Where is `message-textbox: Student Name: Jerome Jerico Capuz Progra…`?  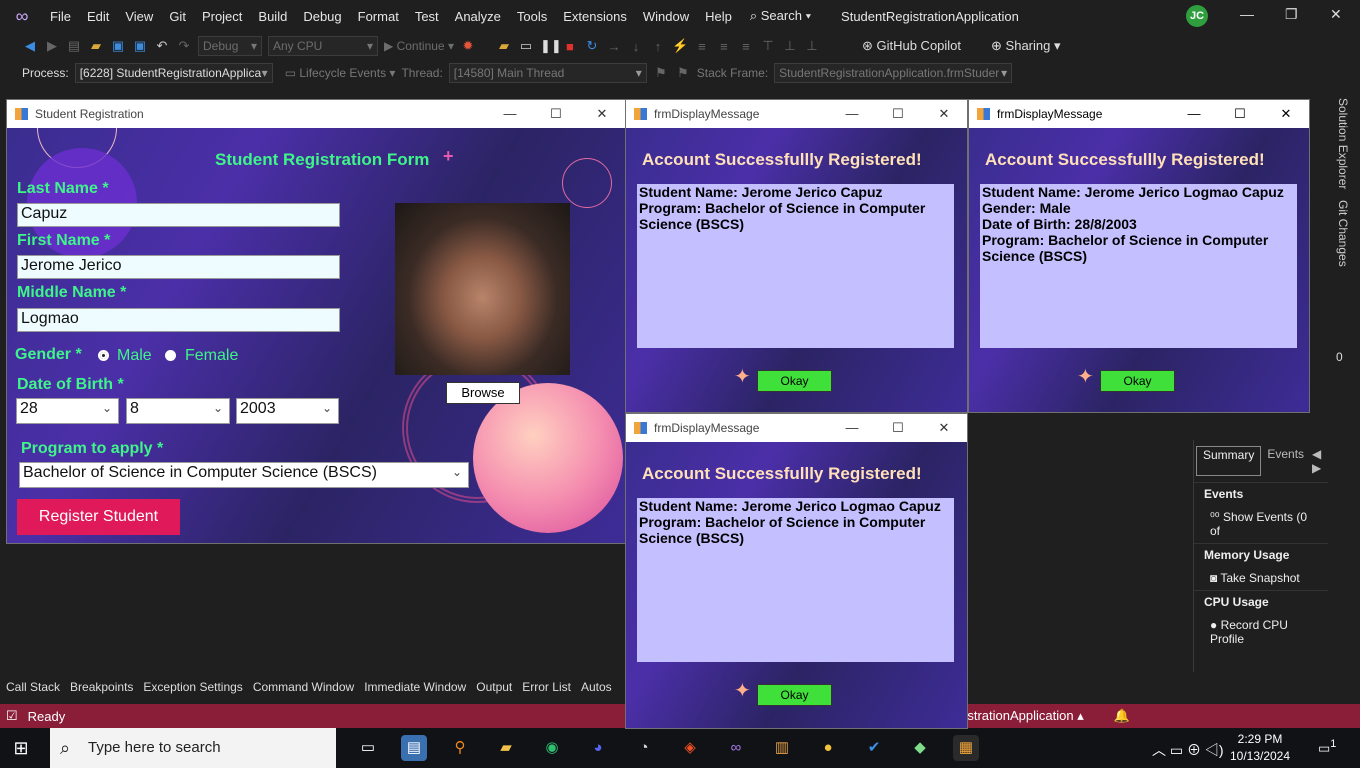
message-textbox: Student Name: Jerome Jerico Capuz Progra… is located at coordinates (795, 266).